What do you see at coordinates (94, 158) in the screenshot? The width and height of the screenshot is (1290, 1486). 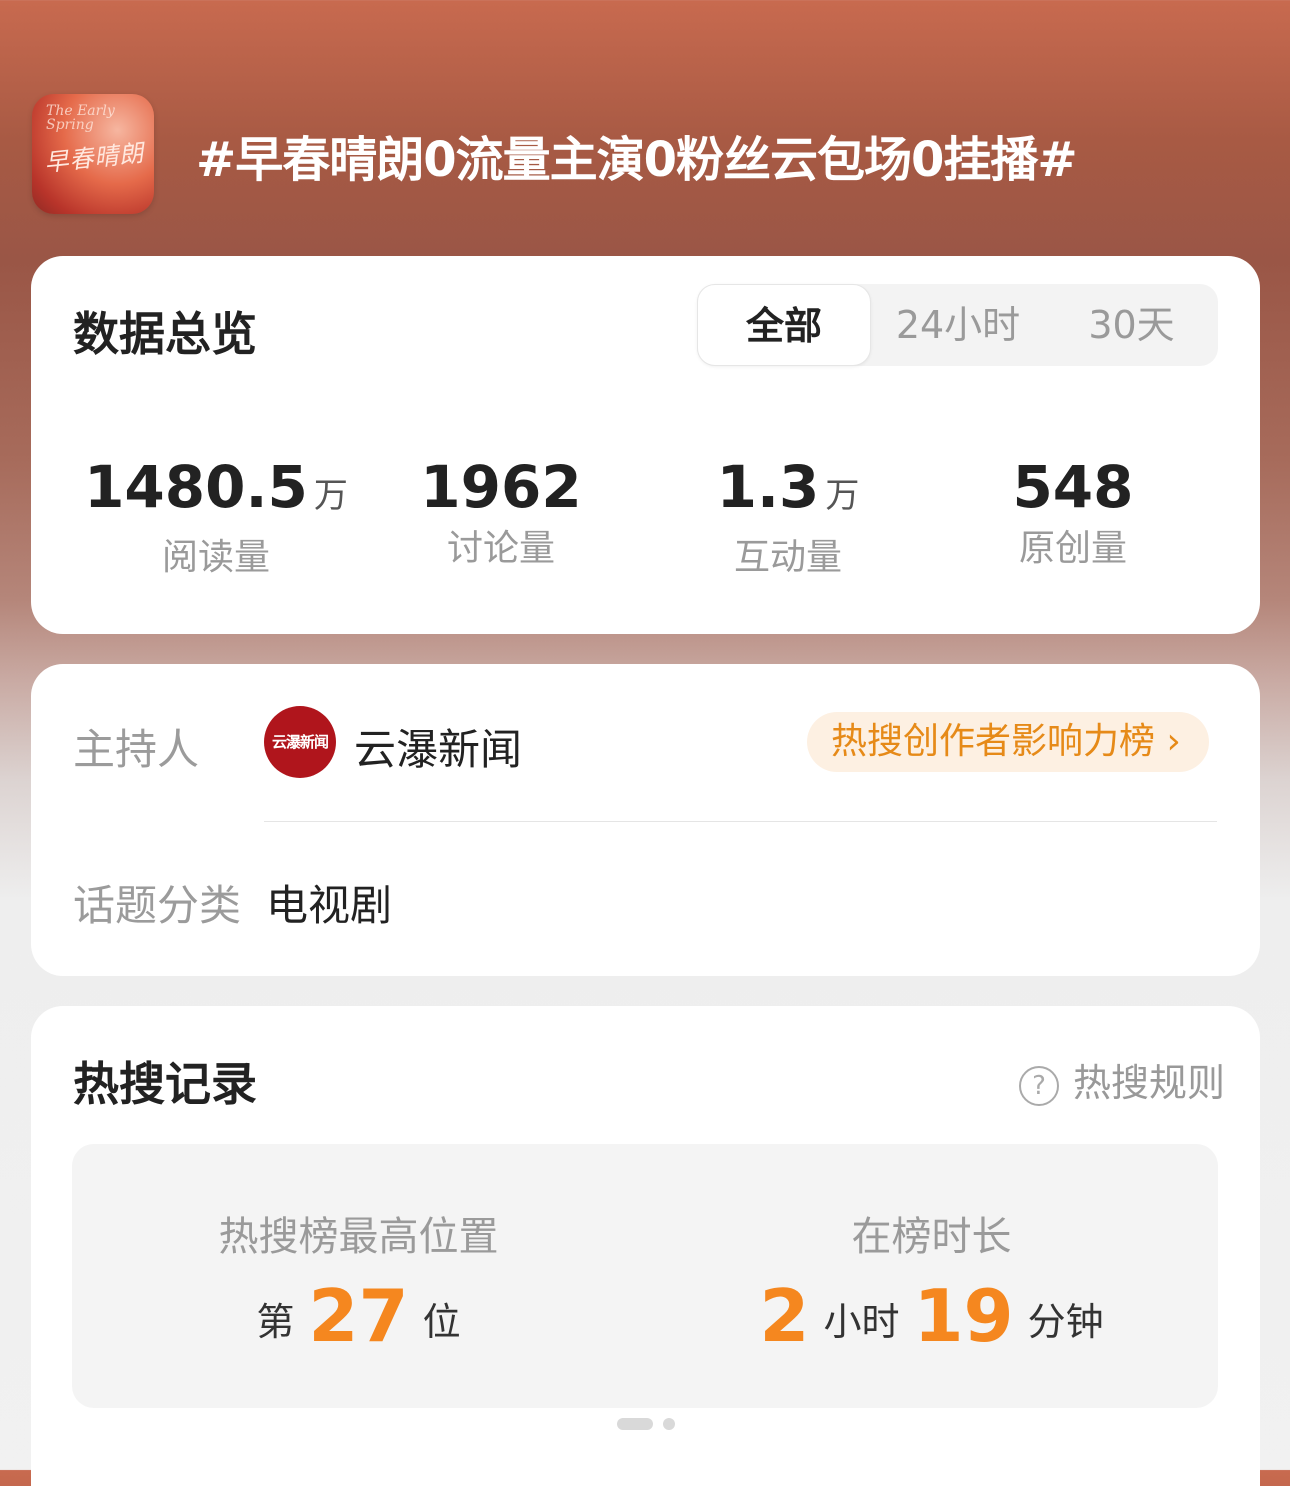 I see `cover-text: 早春晴朗` at bounding box center [94, 158].